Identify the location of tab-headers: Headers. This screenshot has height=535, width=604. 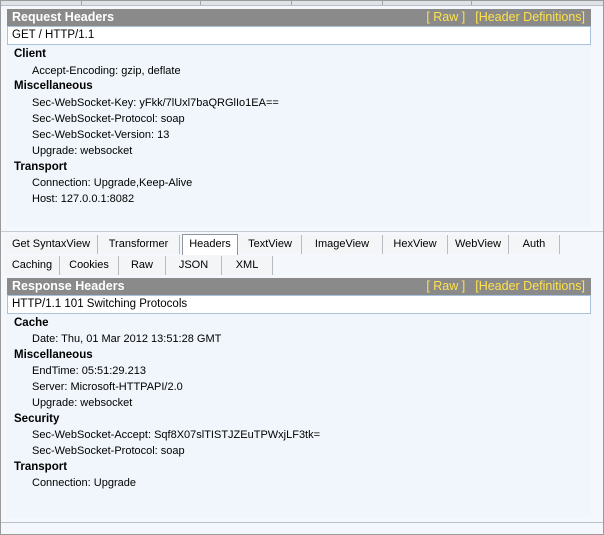
(210, 244).